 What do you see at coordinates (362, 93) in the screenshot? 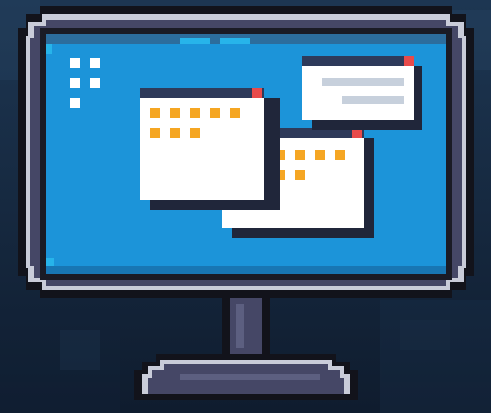
I see `window-right` at bounding box center [362, 93].